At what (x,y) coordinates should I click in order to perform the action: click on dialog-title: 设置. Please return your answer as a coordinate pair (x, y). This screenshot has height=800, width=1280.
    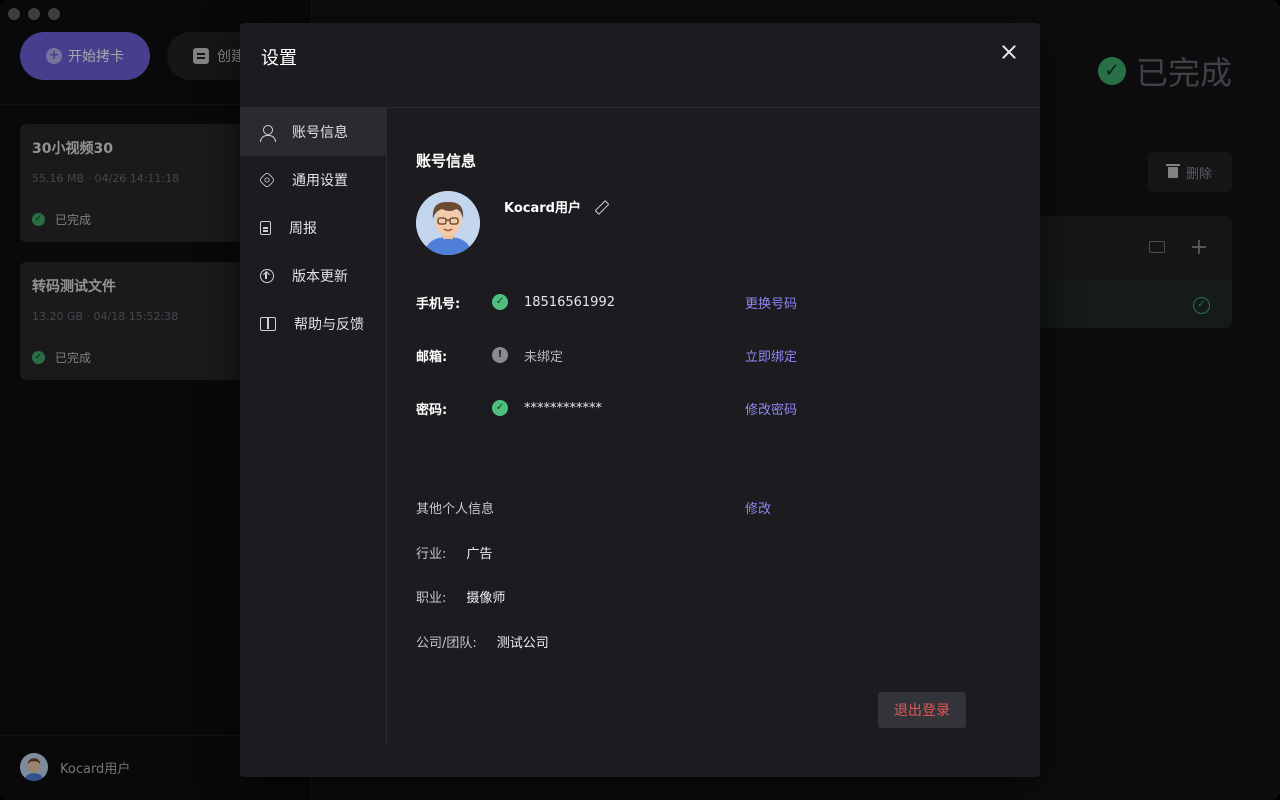
    Looking at the image, I should click on (279, 58).